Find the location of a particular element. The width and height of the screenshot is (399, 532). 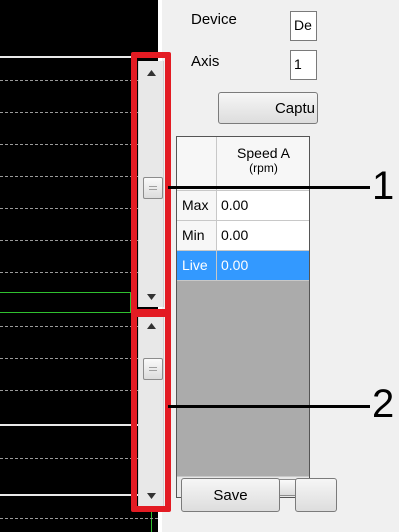

partial-button is located at coordinates (316, 495).